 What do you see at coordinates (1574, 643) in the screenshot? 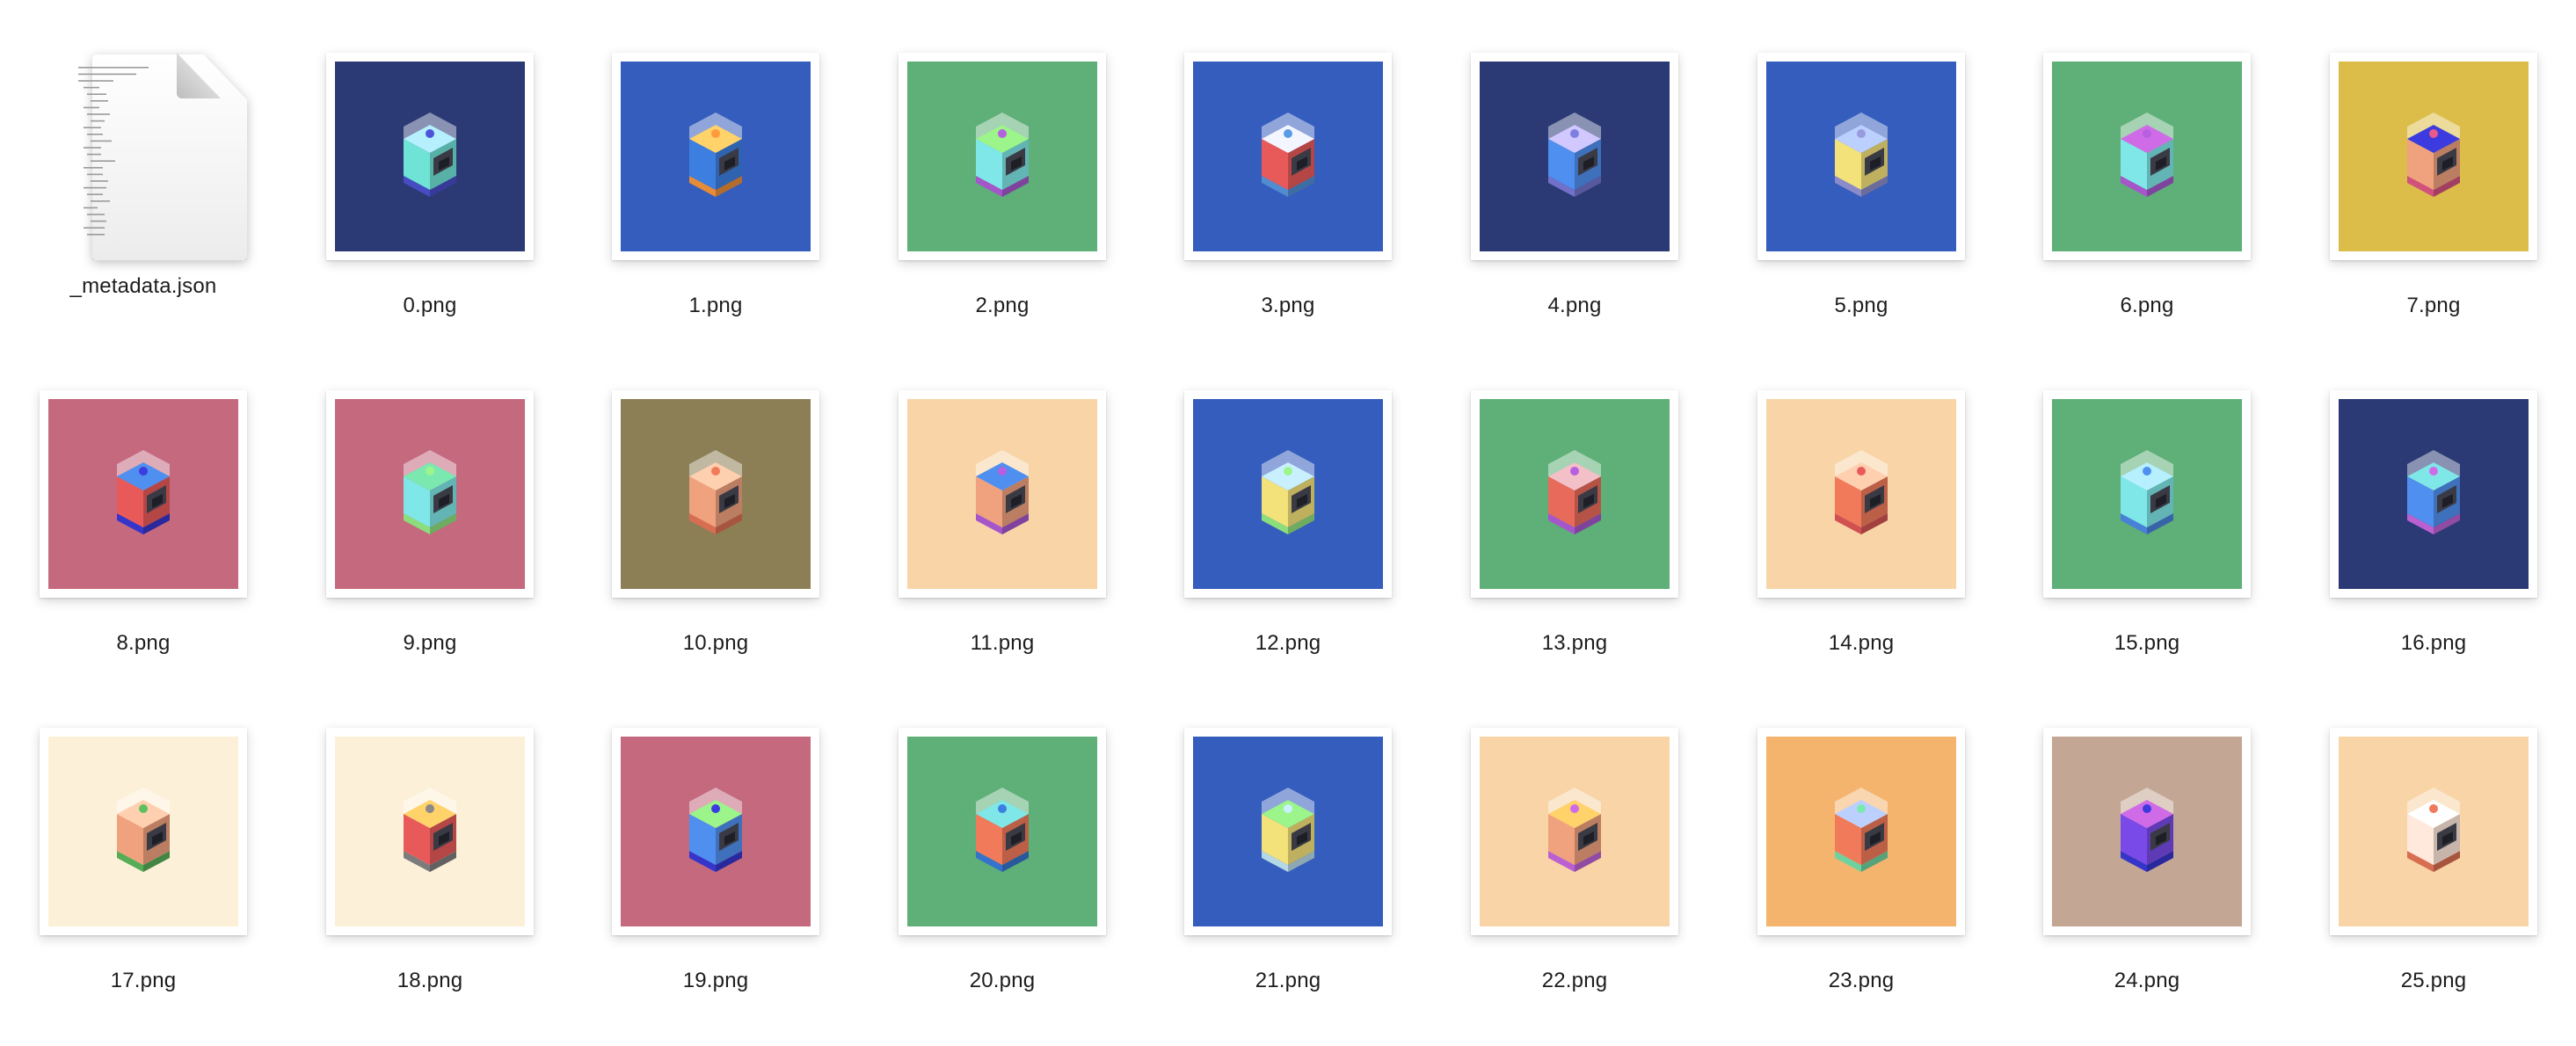
I see `file-name-label: 13.png` at bounding box center [1574, 643].